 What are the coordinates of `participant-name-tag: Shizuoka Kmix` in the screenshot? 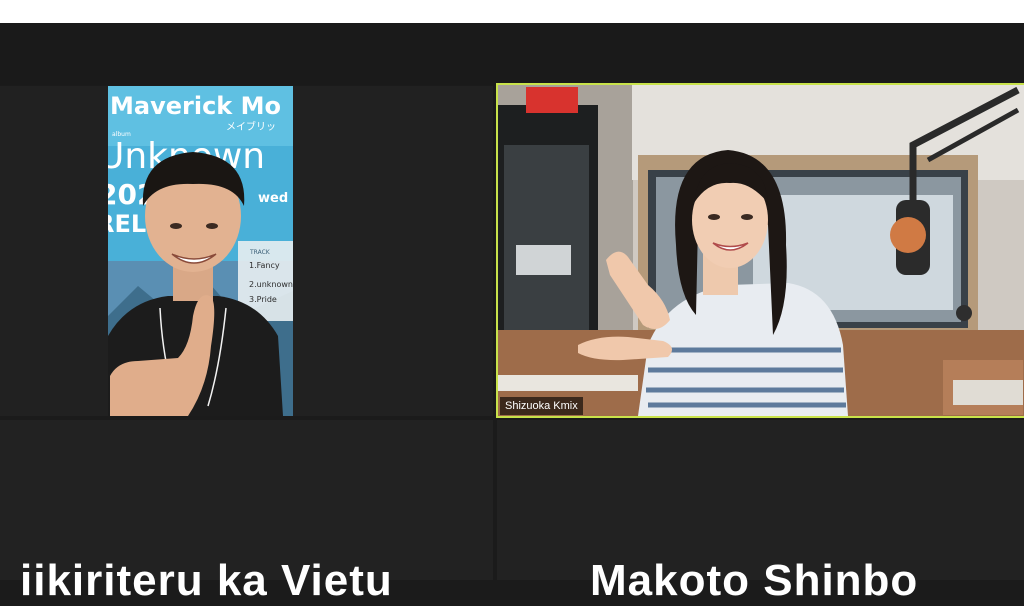 It's located at (541, 406).